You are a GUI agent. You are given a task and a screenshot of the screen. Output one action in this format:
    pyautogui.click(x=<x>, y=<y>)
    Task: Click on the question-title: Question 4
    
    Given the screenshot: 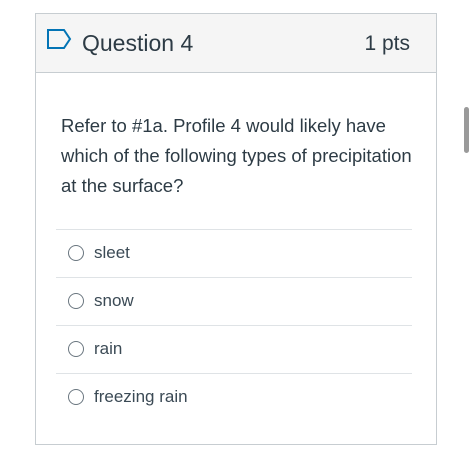 What is the action you would take?
    pyautogui.click(x=138, y=43)
    